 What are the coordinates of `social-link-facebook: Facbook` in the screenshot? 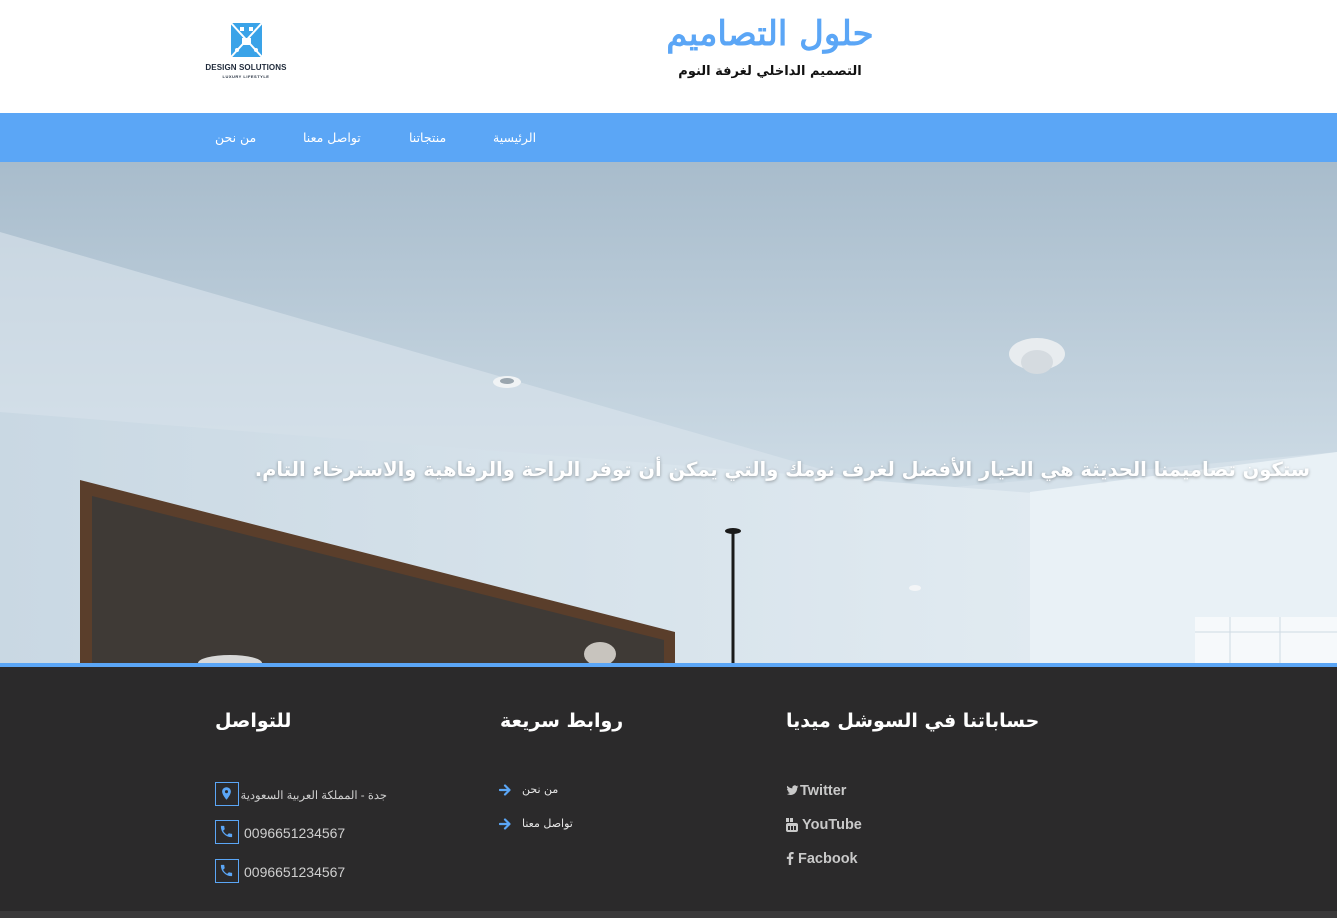 It's located at (826, 859).